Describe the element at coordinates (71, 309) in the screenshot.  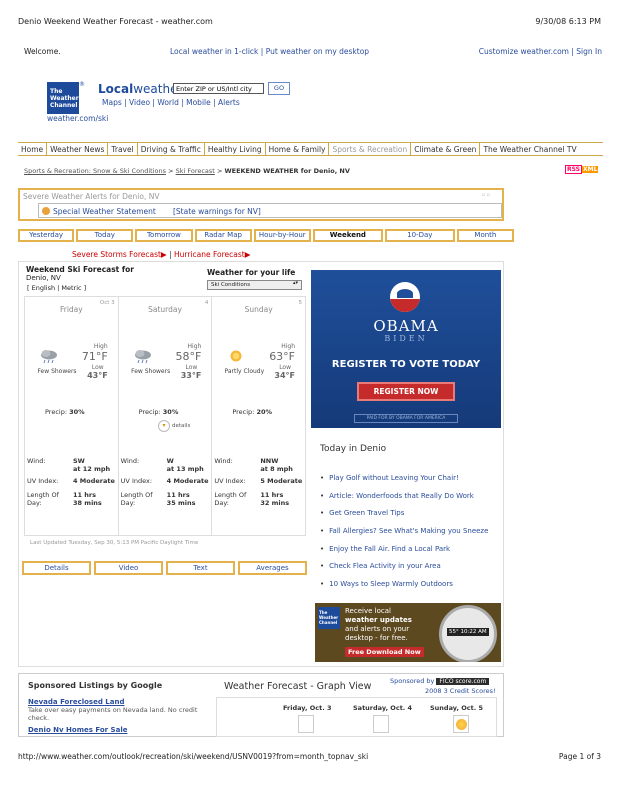
I see `day-name: Friday` at that location.